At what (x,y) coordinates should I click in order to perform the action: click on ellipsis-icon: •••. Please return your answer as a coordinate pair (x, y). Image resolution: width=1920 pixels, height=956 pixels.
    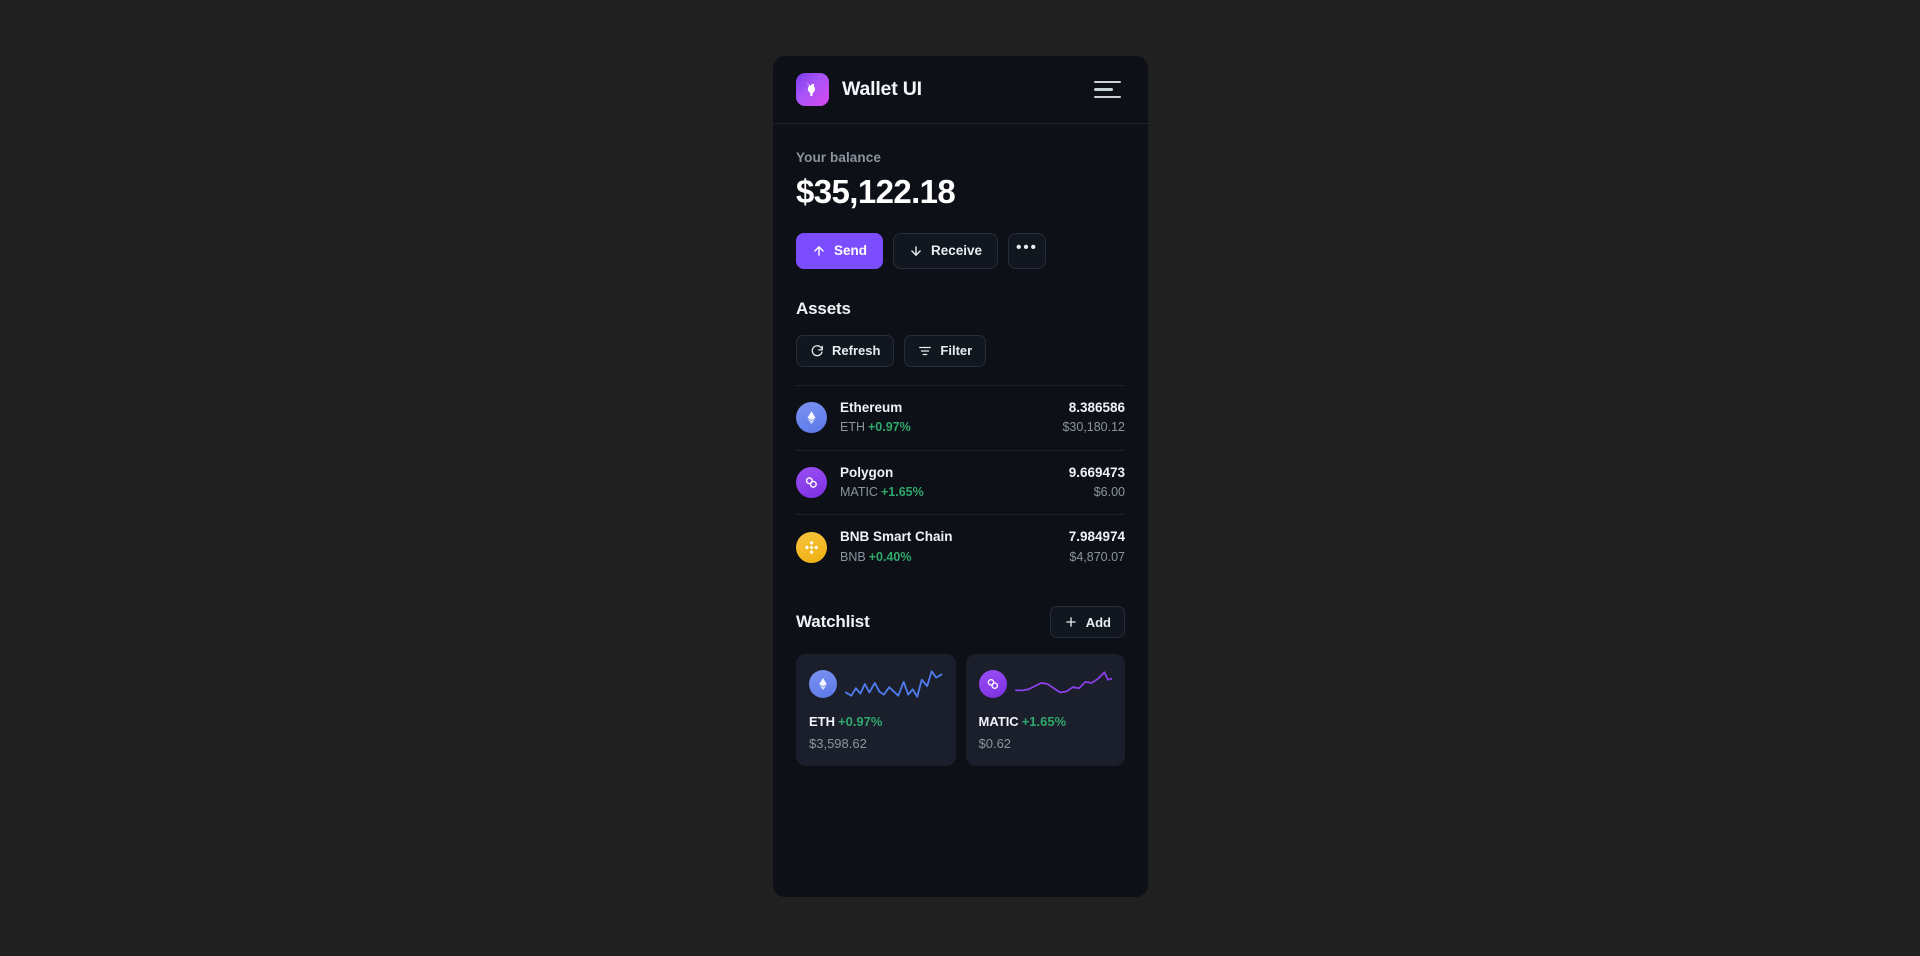
    Looking at the image, I should click on (1027, 248).